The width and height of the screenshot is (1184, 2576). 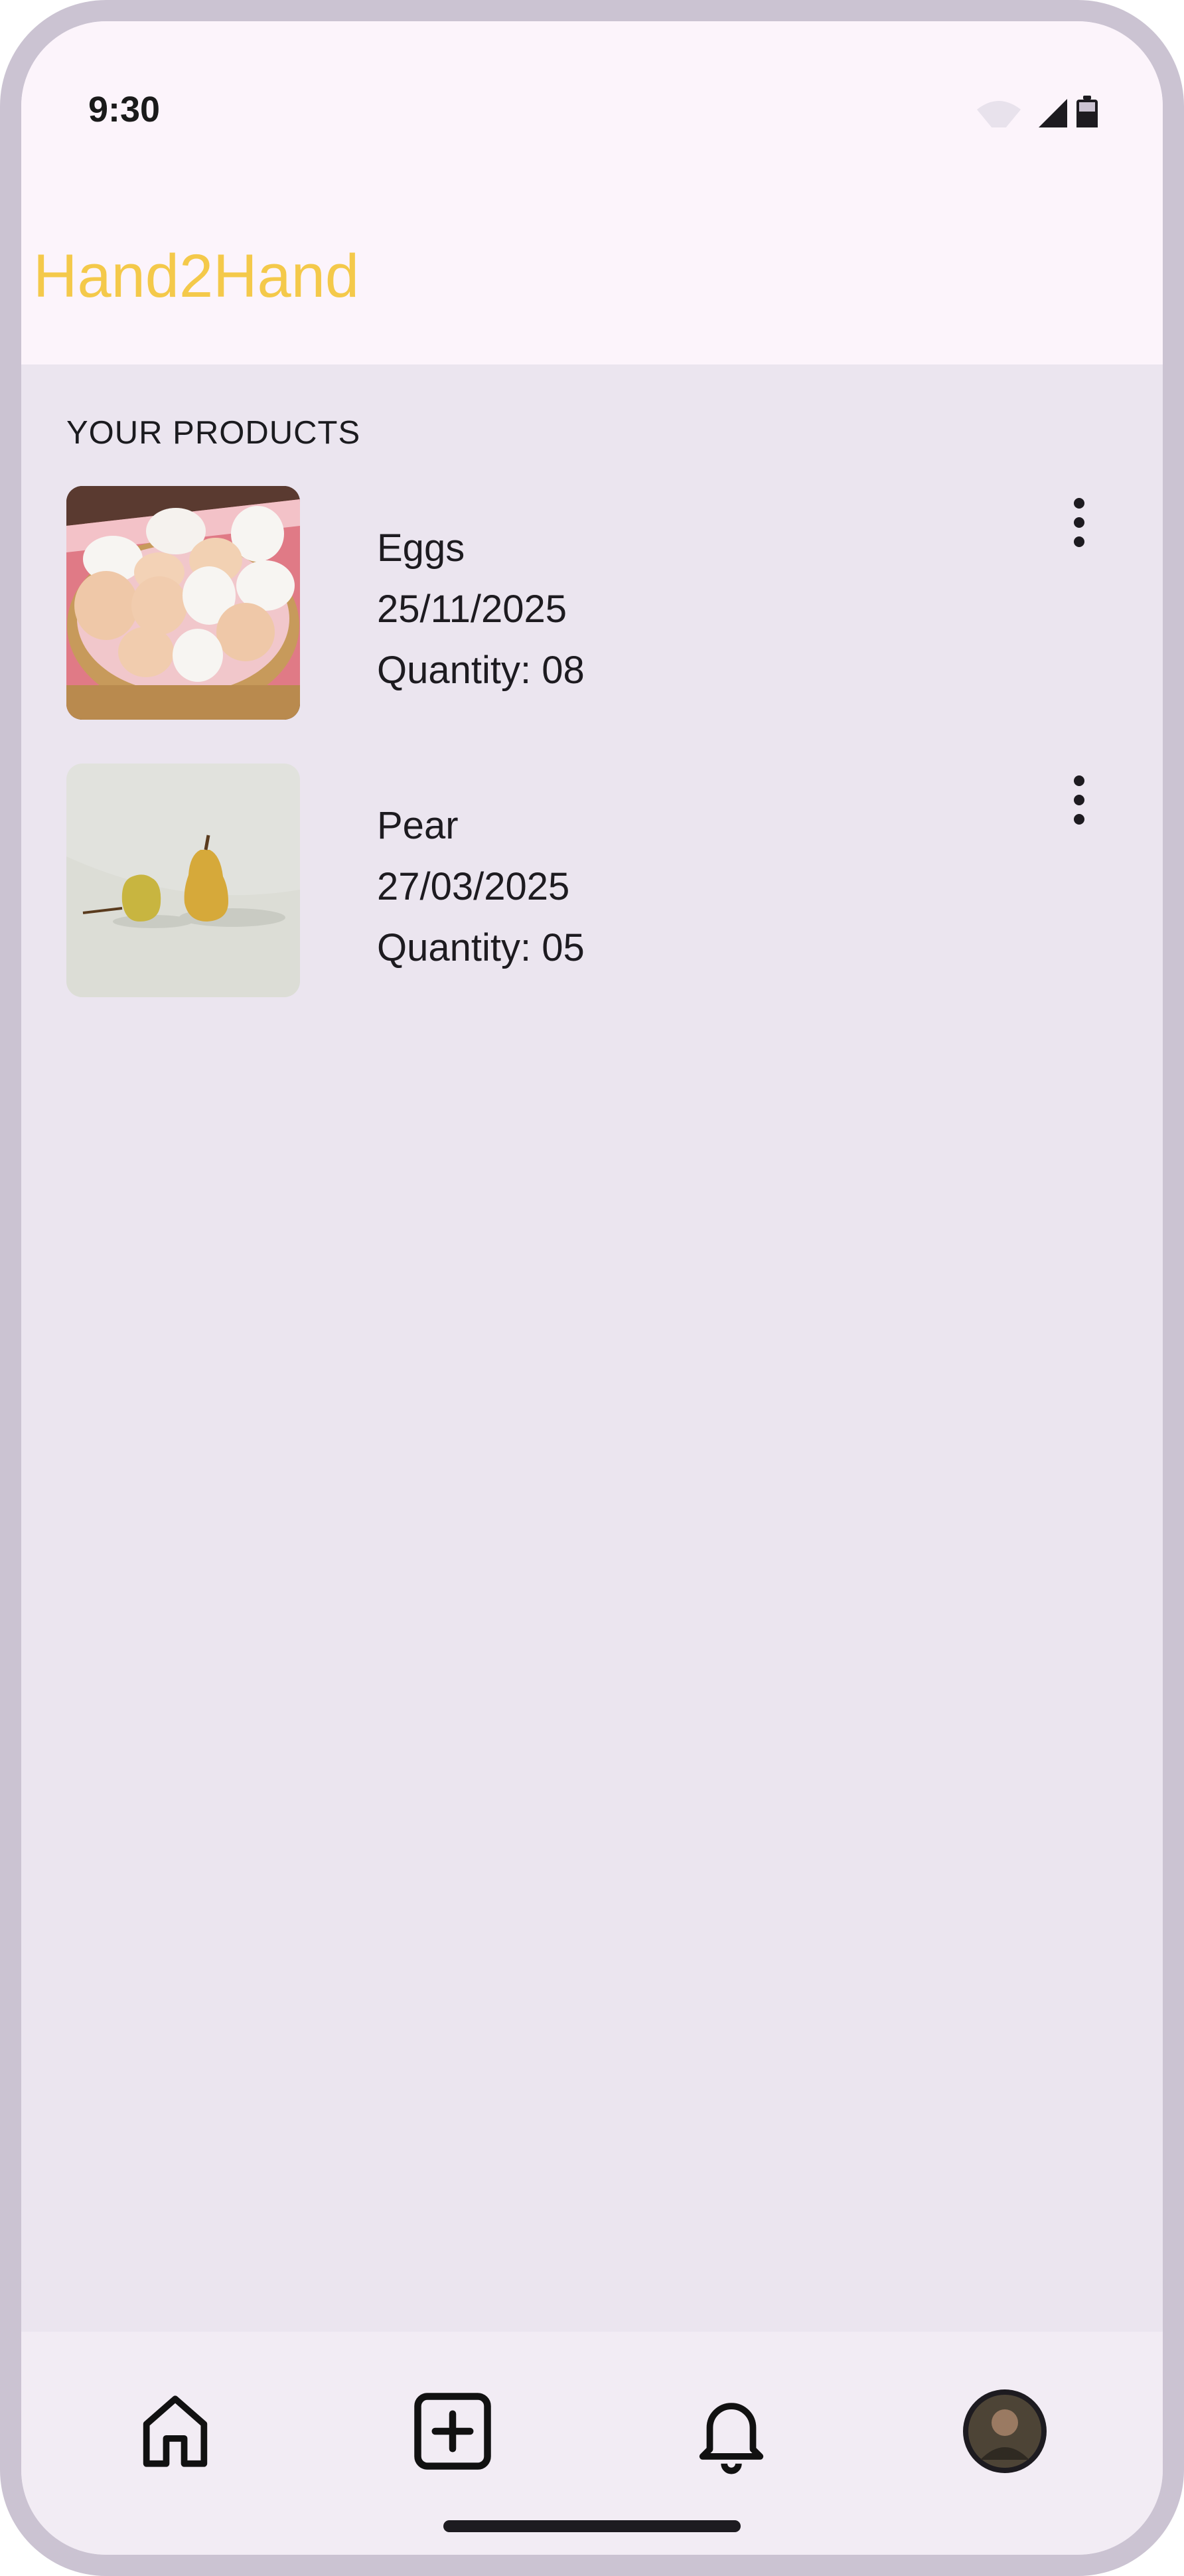 I want to click on profile-avatar, so click(x=1005, y=2431).